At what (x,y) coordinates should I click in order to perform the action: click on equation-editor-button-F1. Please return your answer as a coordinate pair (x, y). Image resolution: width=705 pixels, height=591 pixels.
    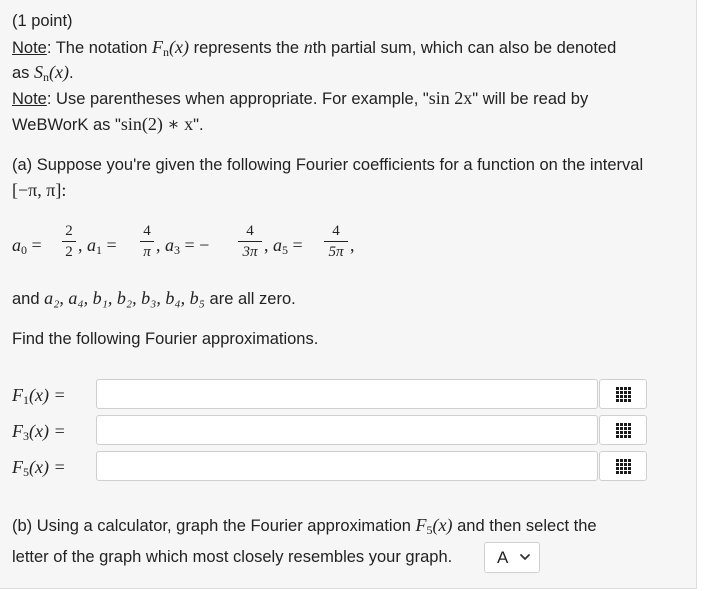
    Looking at the image, I should click on (623, 394).